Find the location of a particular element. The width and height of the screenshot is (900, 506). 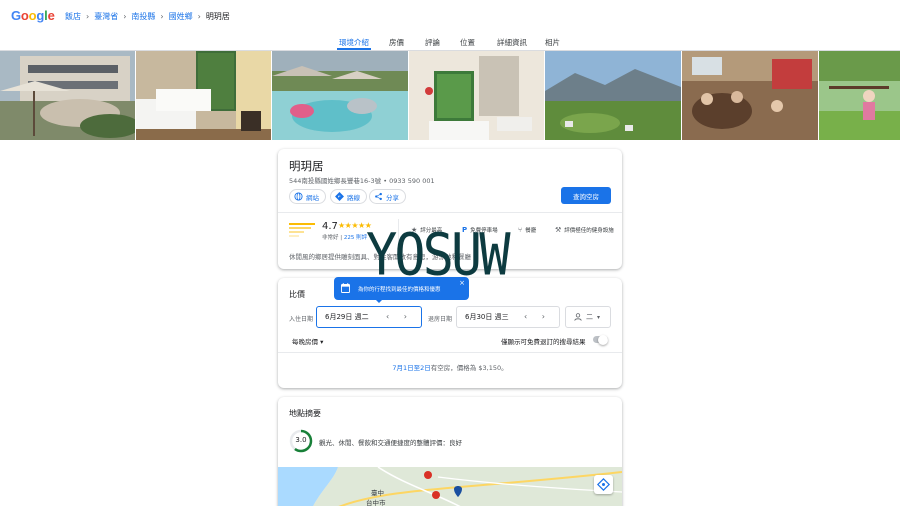

hotel-address: 544南投縣國姓鄉長豐巷16-3號 • 0933 590 001 is located at coordinates (362, 181).